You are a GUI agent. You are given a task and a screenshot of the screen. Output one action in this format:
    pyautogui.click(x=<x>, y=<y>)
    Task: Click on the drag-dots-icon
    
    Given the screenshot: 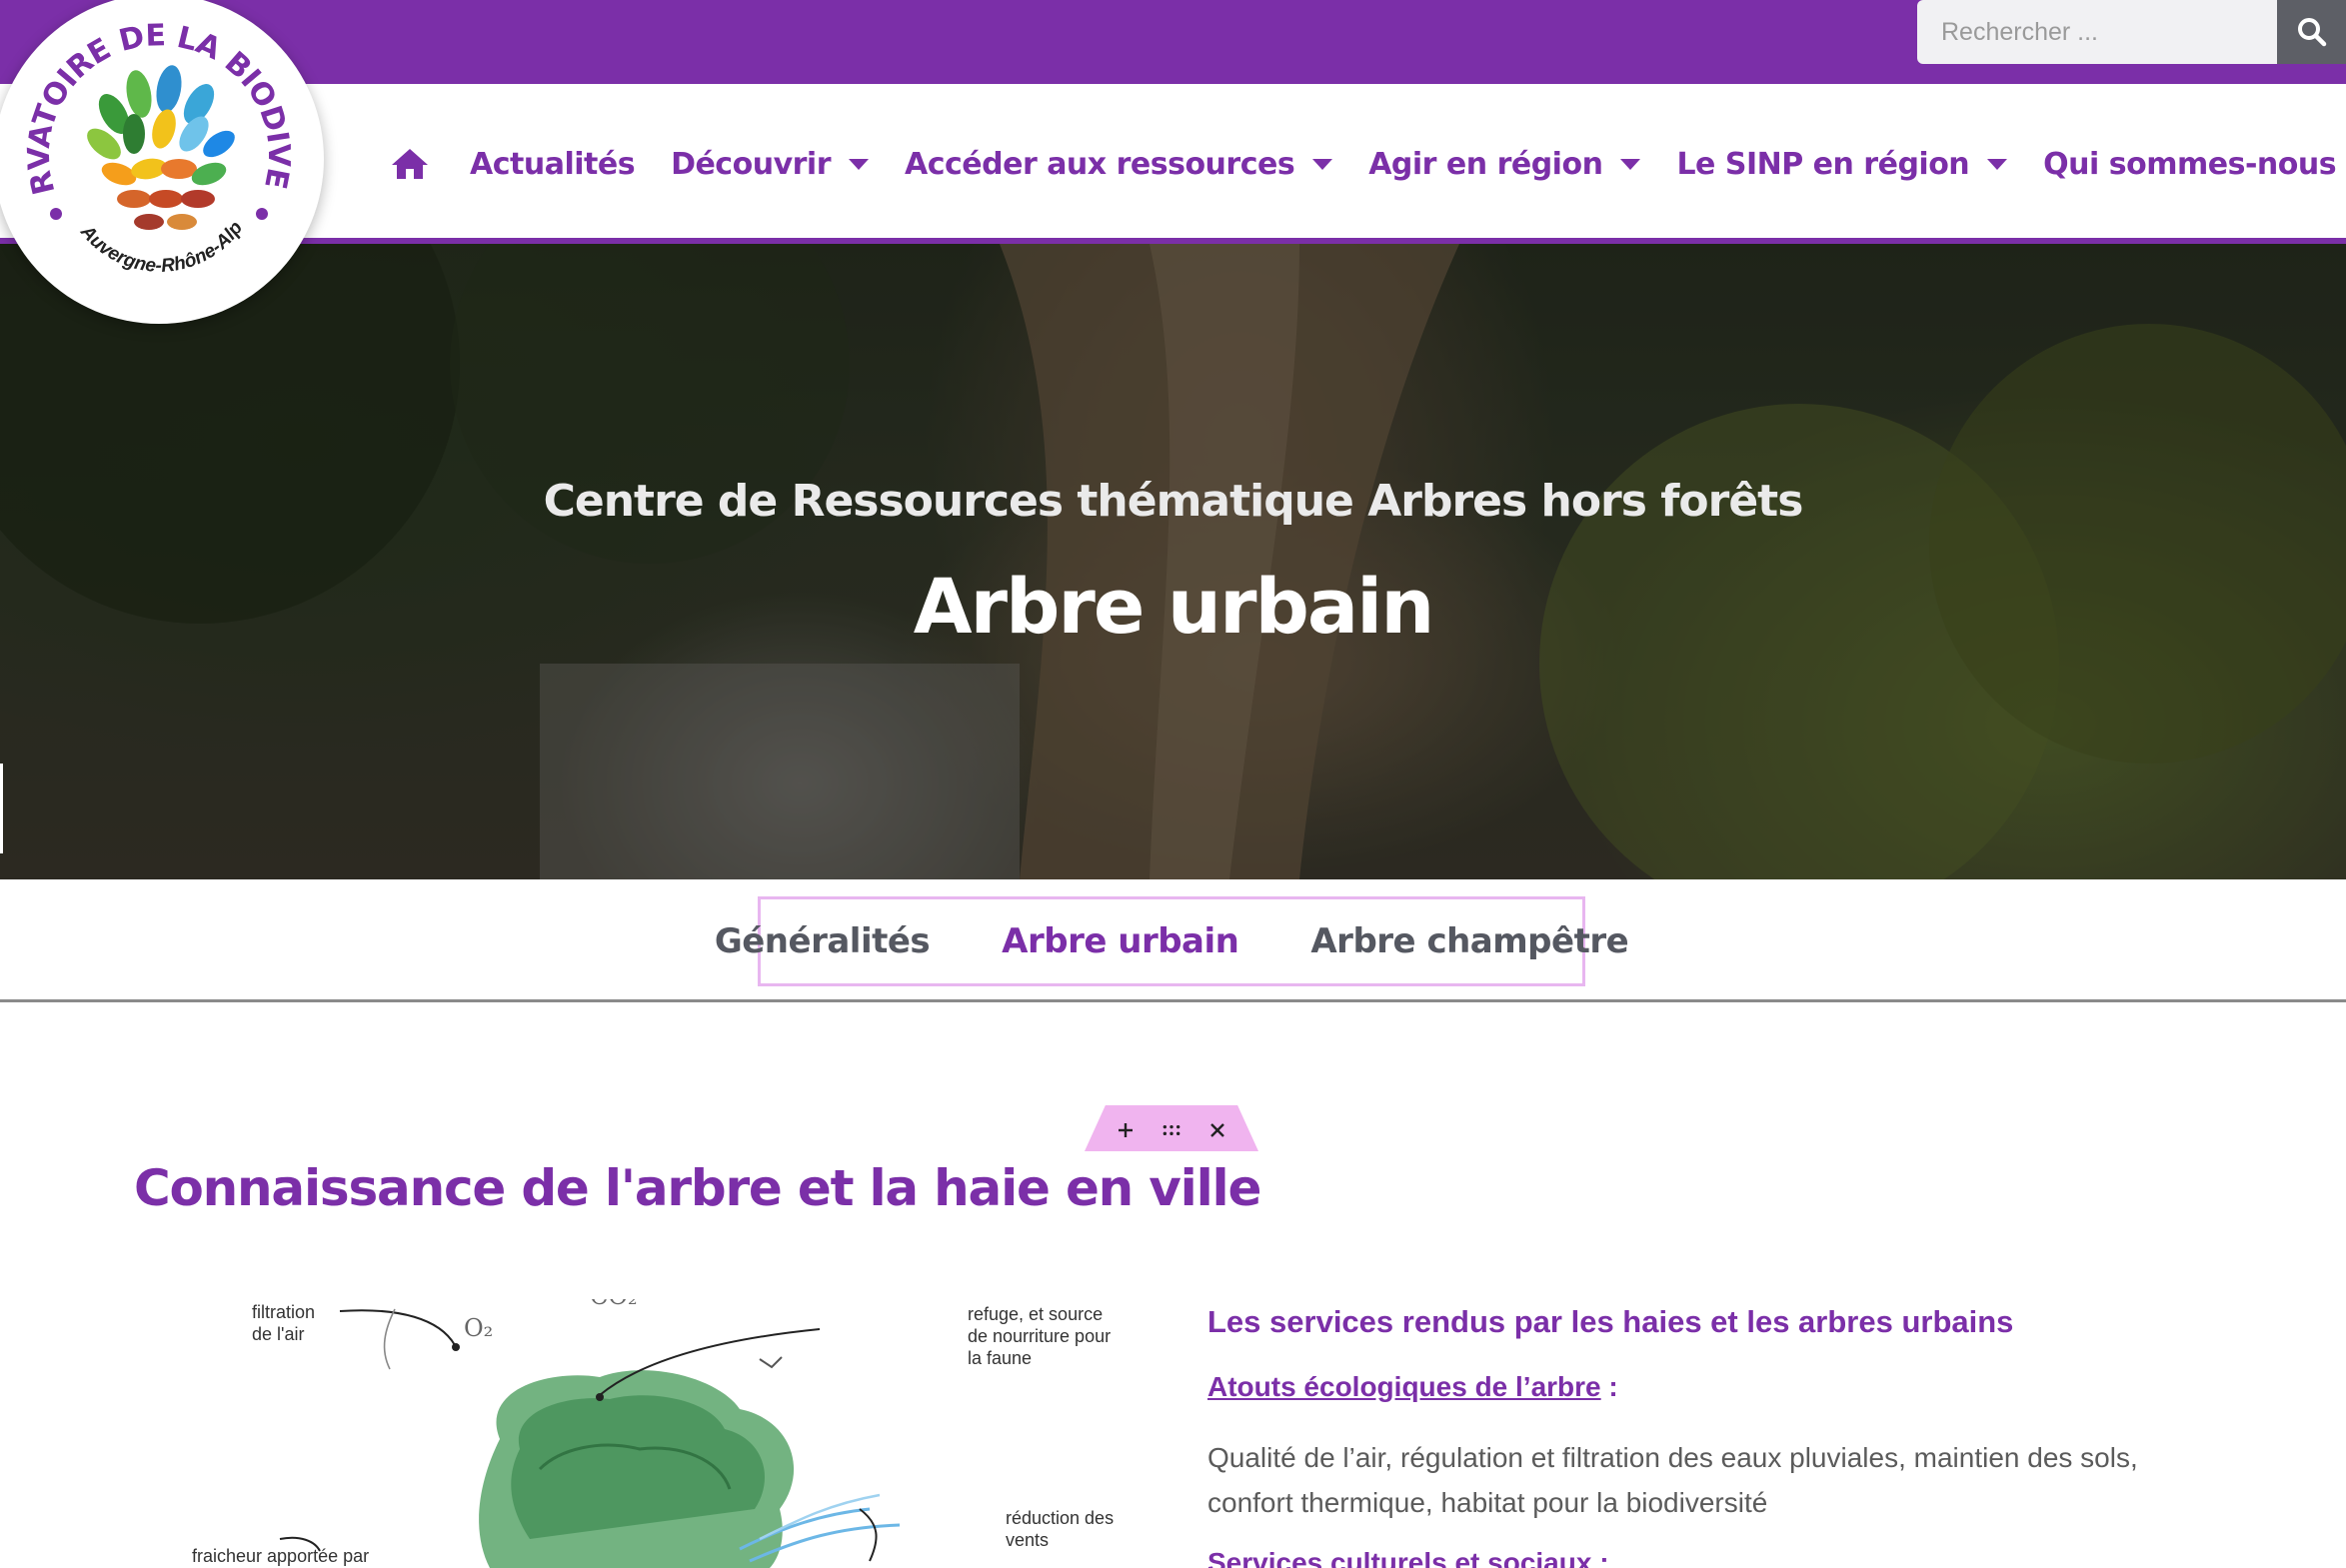 What is the action you would take?
    pyautogui.click(x=1171, y=1130)
    